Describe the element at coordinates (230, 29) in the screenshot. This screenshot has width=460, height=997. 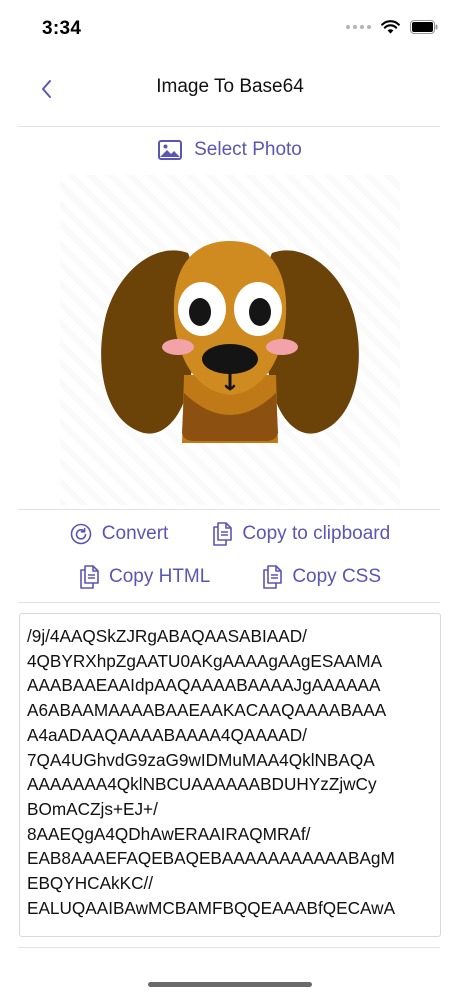
I see `status-bar: 3:34` at that location.